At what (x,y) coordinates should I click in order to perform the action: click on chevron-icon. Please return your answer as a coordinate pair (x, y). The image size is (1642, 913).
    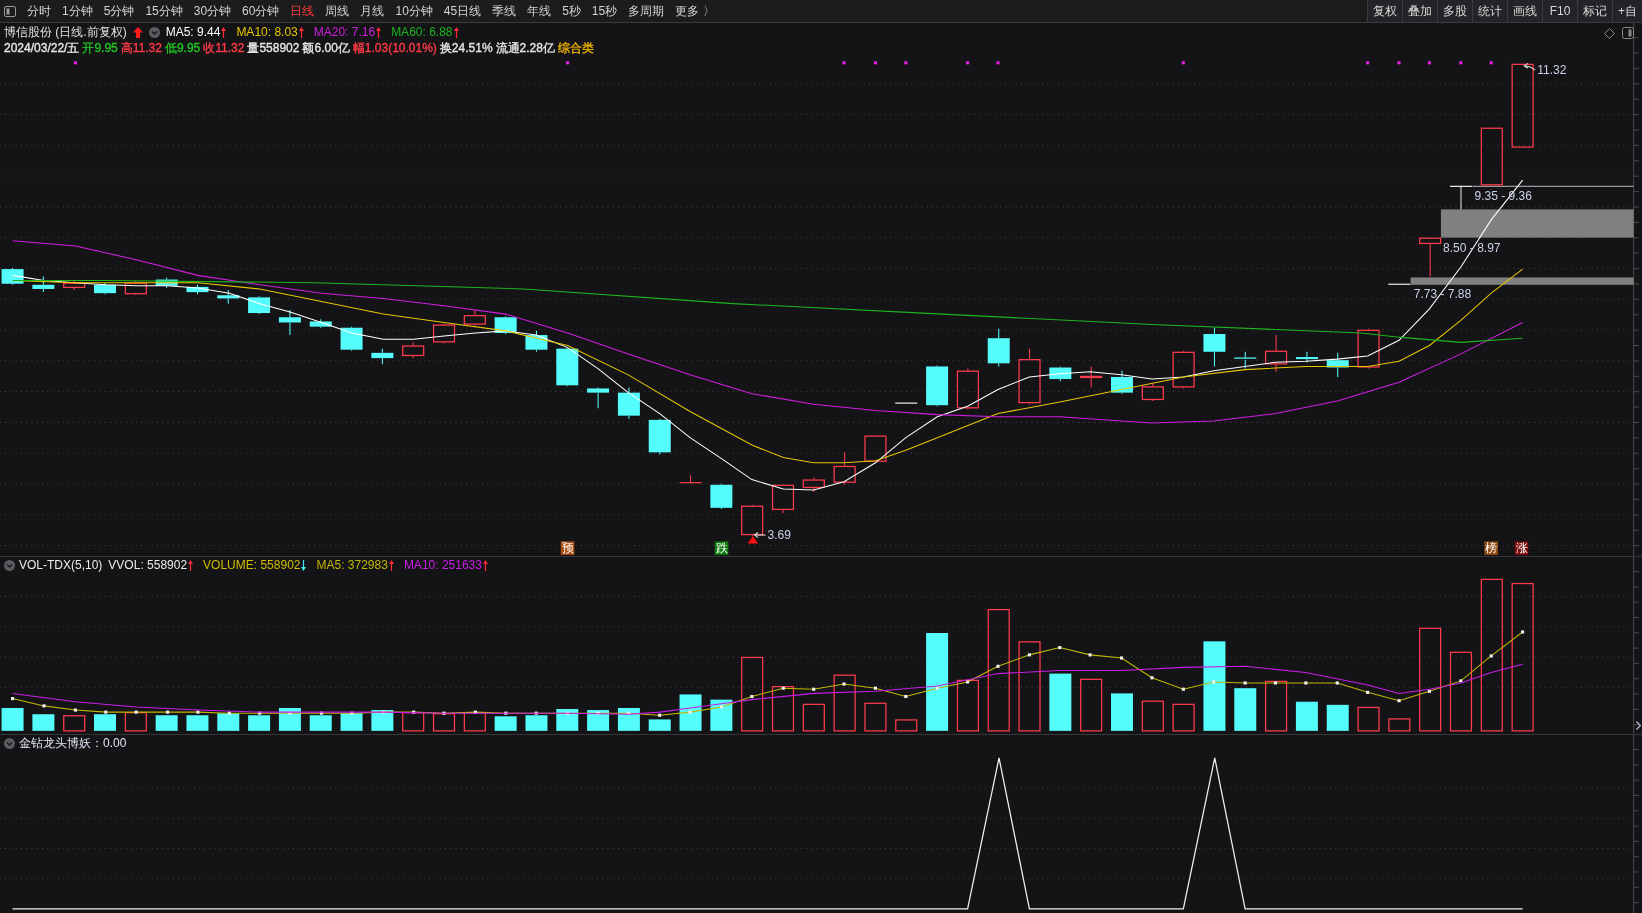
    Looking at the image, I should click on (1638, 725).